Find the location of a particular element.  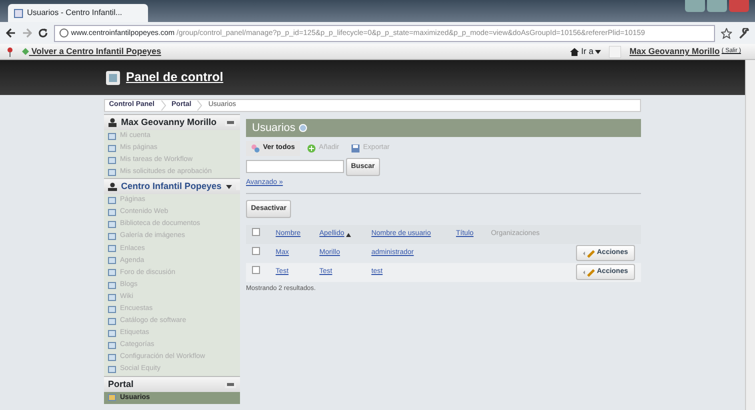

search-field is located at coordinates (295, 167).